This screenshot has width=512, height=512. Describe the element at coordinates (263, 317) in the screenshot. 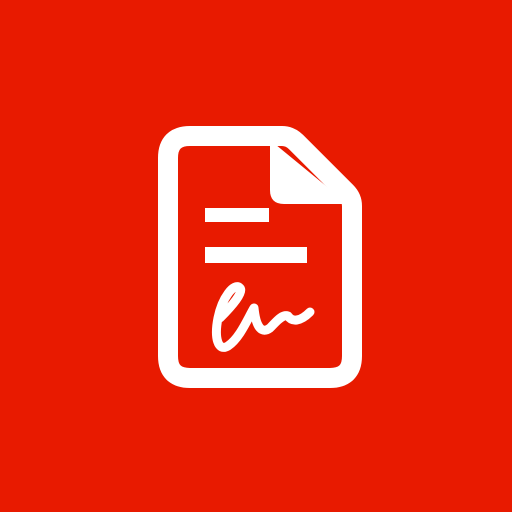

I see `signature-icon` at that location.